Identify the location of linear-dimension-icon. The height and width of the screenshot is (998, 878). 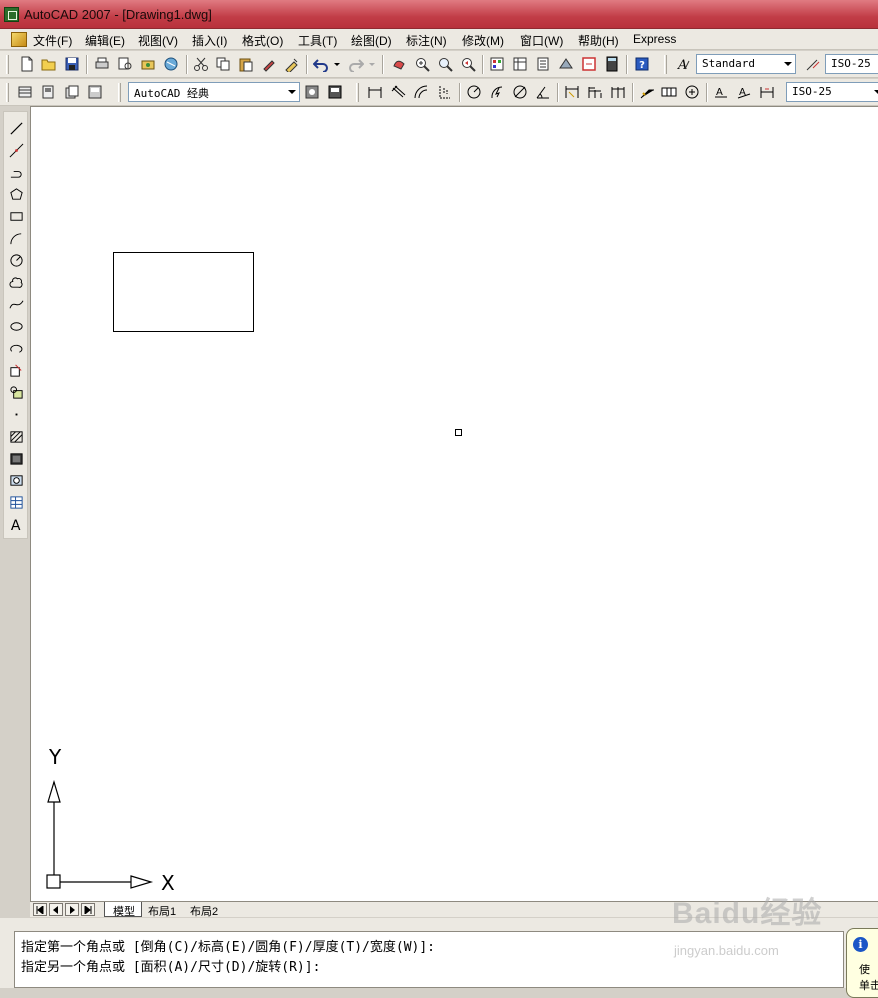
(375, 92).